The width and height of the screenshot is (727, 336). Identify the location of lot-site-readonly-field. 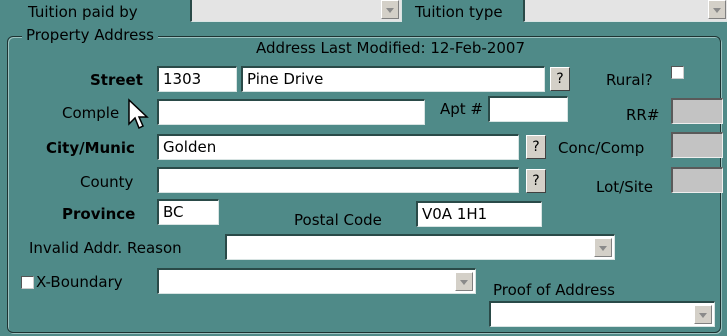
(697, 180).